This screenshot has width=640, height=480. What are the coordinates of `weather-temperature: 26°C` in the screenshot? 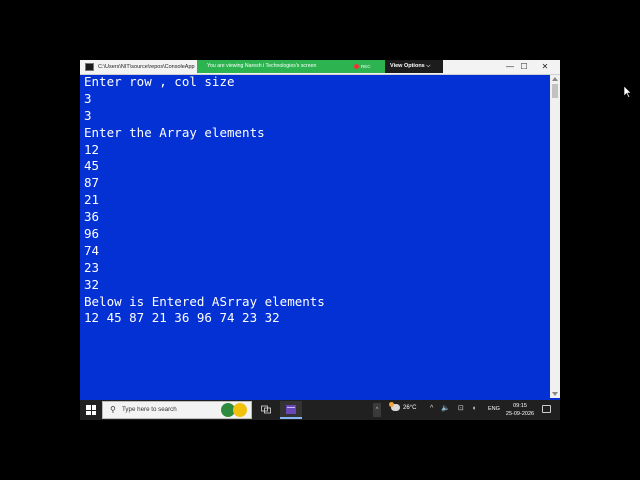 It's located at (410, 408).